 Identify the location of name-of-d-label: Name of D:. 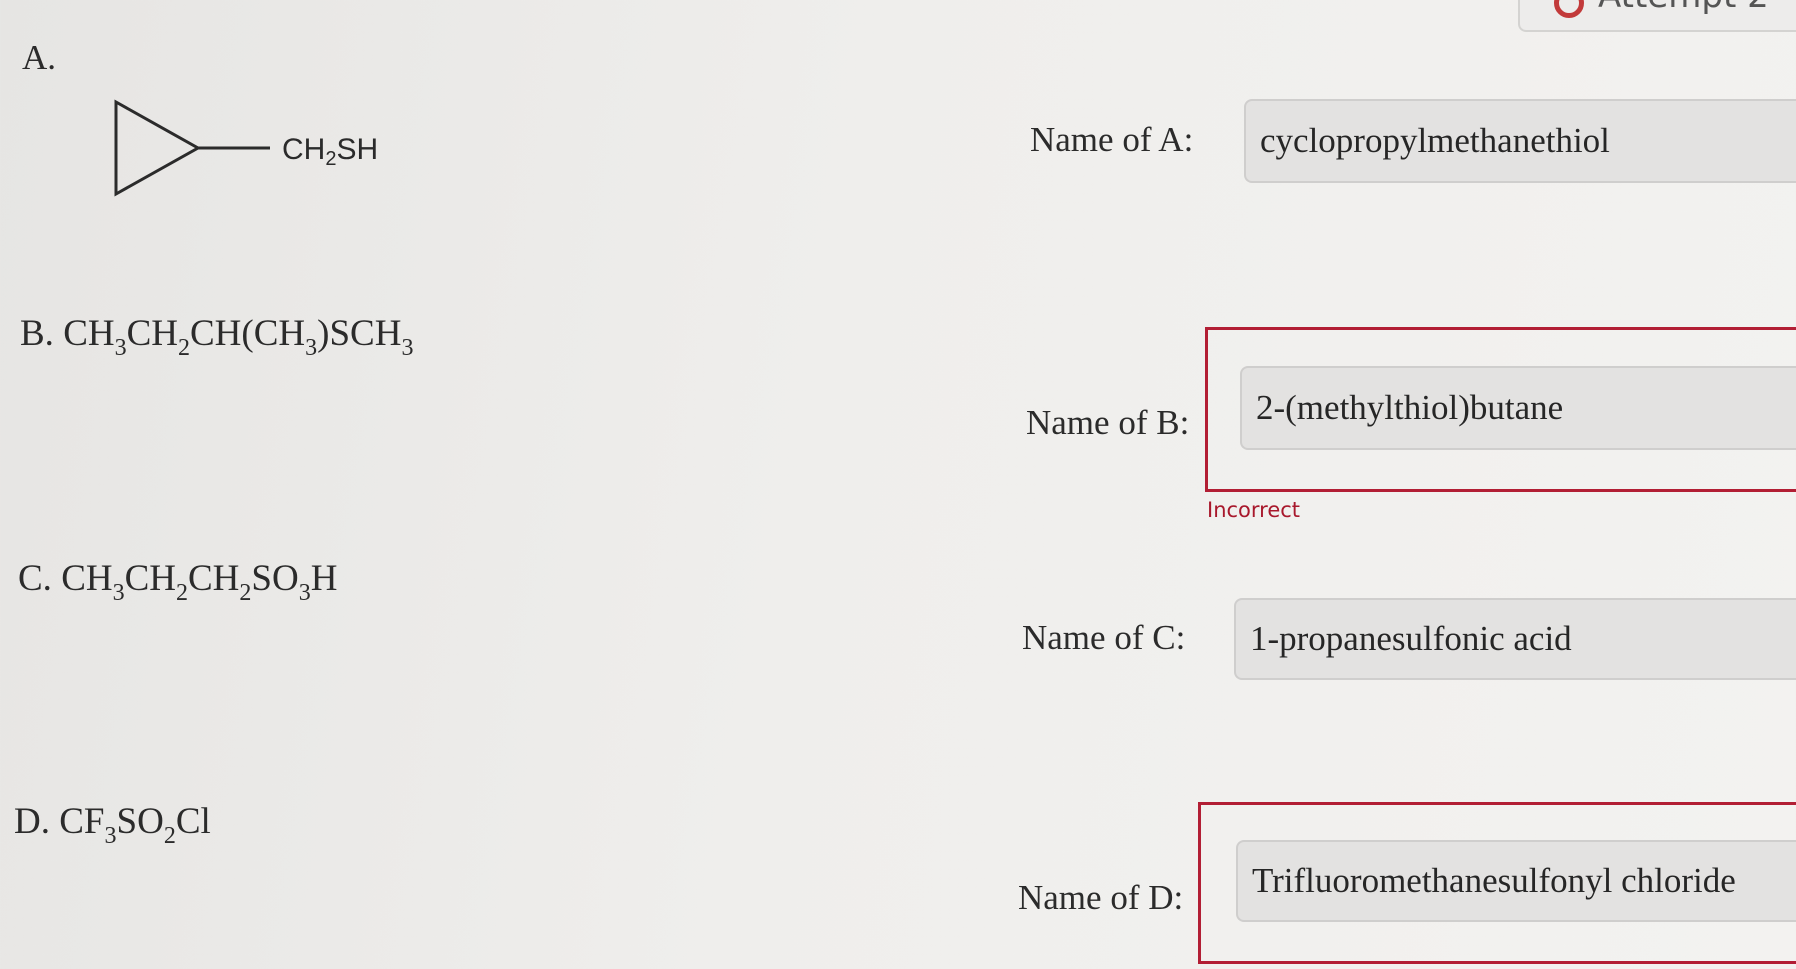
(1101, 897).